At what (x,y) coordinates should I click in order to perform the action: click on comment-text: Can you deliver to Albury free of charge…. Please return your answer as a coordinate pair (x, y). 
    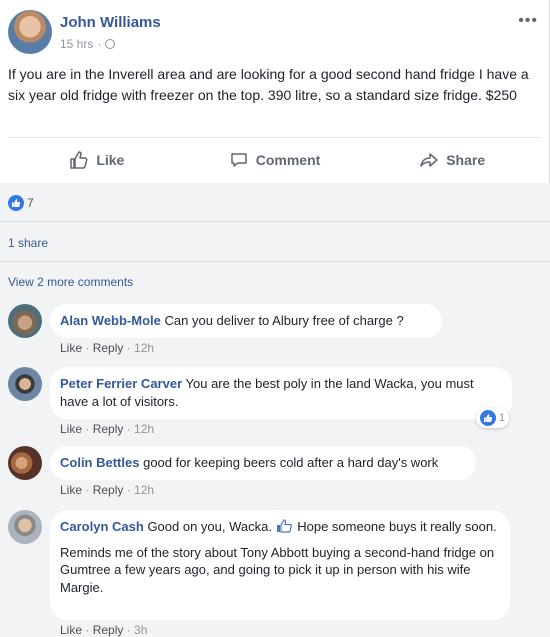
    Looking at the image, I should click on (284, 320).